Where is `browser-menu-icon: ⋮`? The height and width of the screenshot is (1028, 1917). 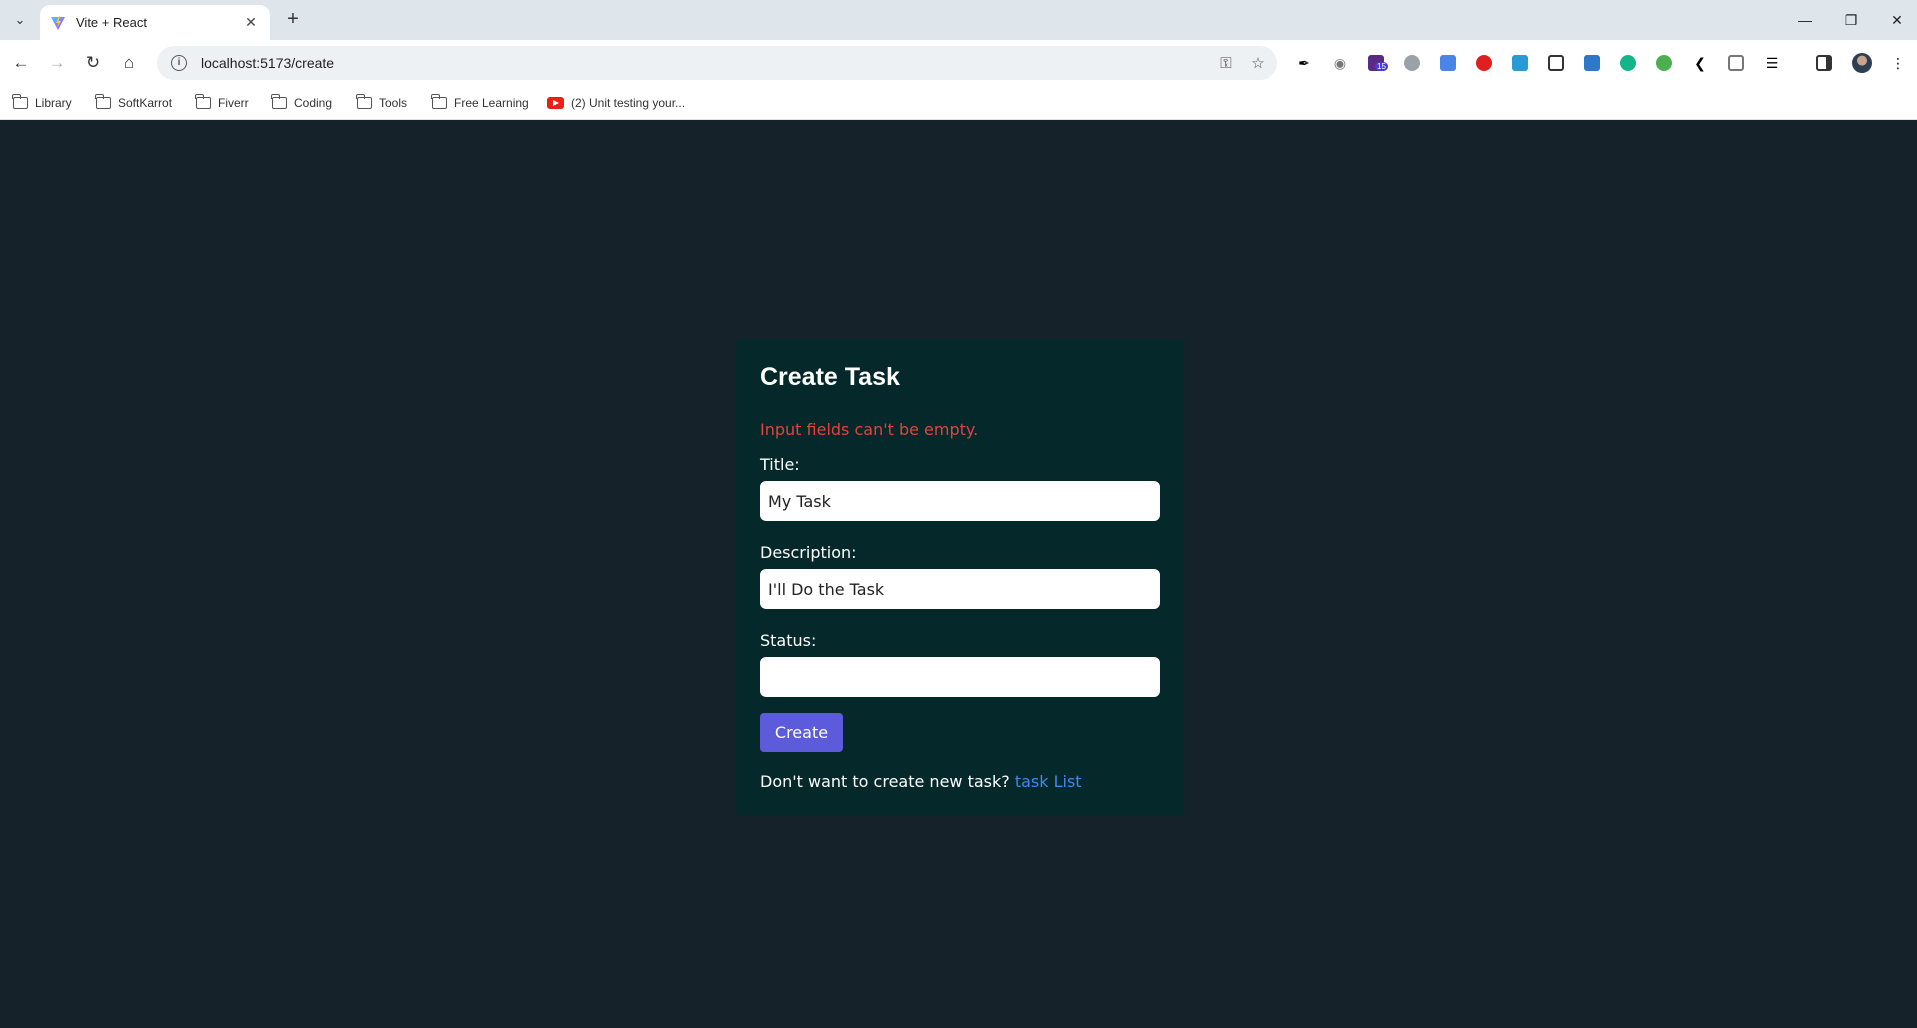
browser-menu-icon: ⋮ is located at coordinates (1898, 63).